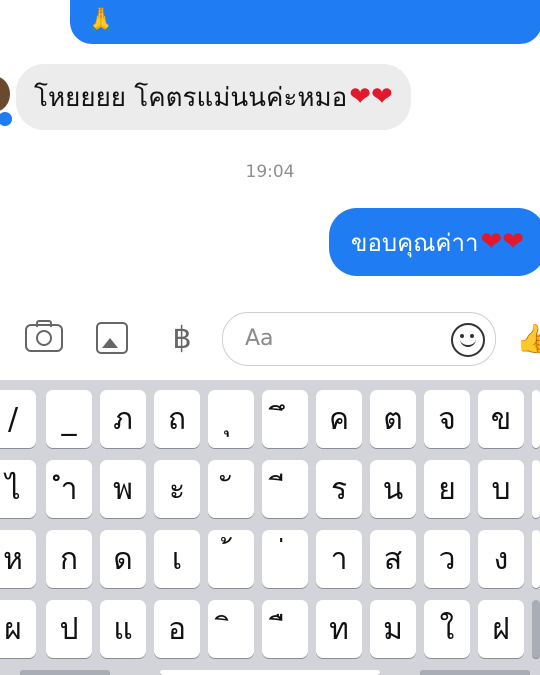  What do you see at coordinates (393, 489) in the screenshot?
I see `key: น` at bounding box center [393, 489].